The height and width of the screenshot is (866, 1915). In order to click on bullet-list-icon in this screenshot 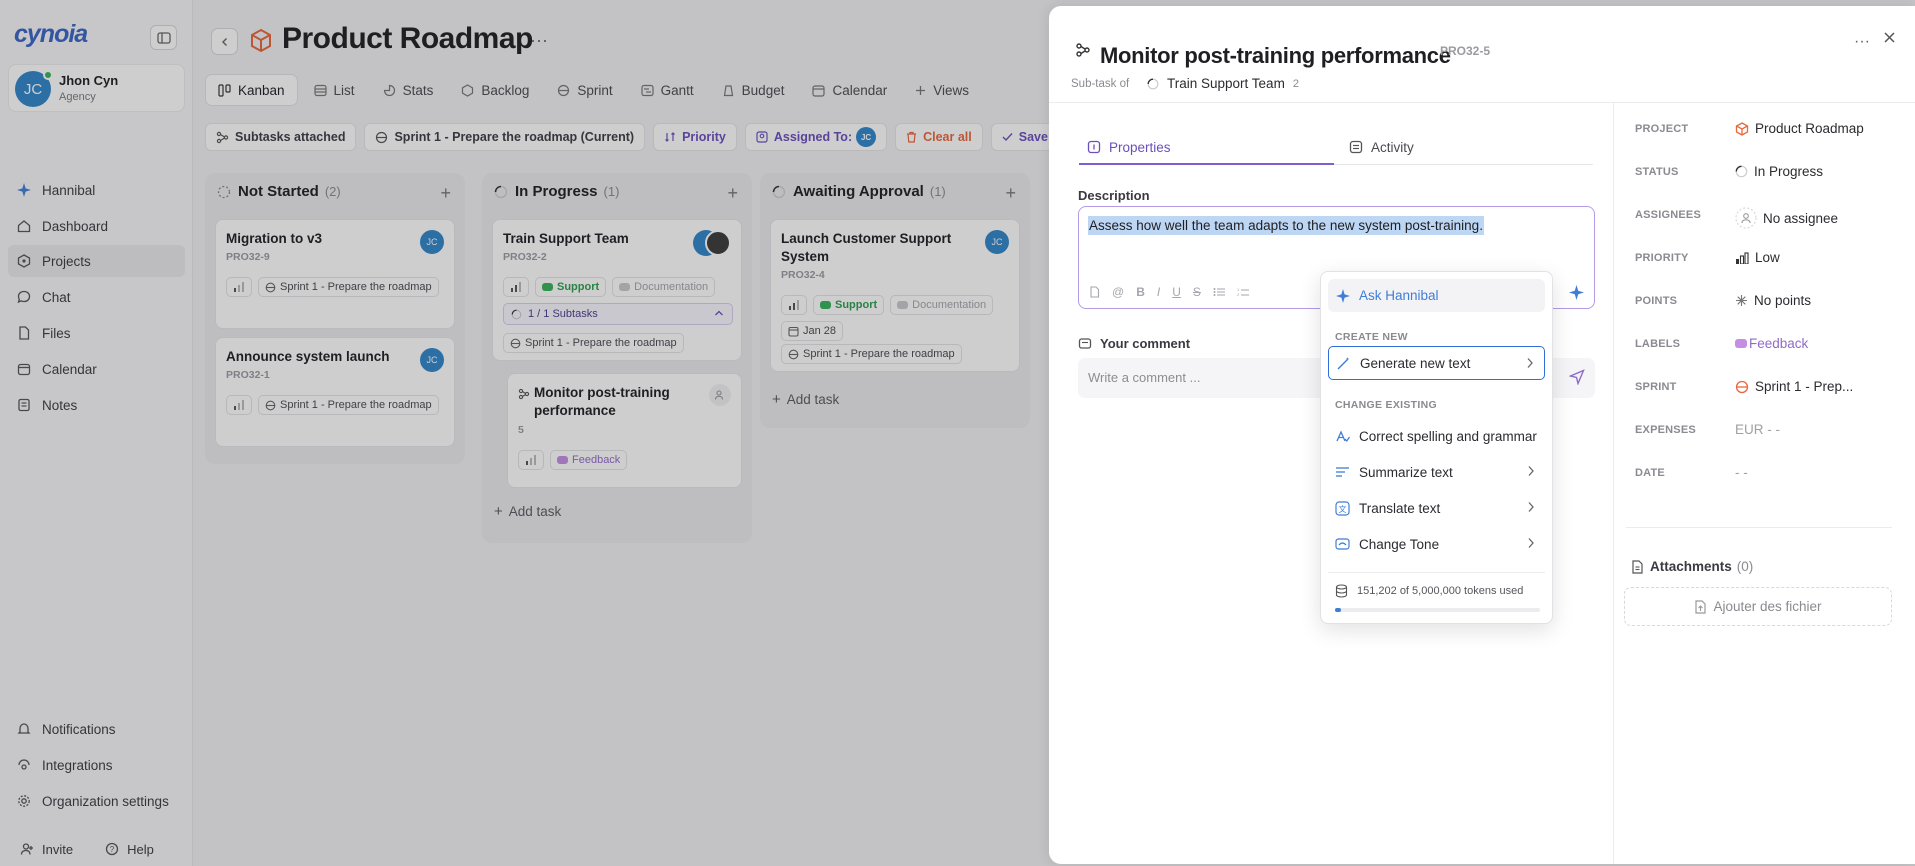, I will do `click(1219, 292)`.